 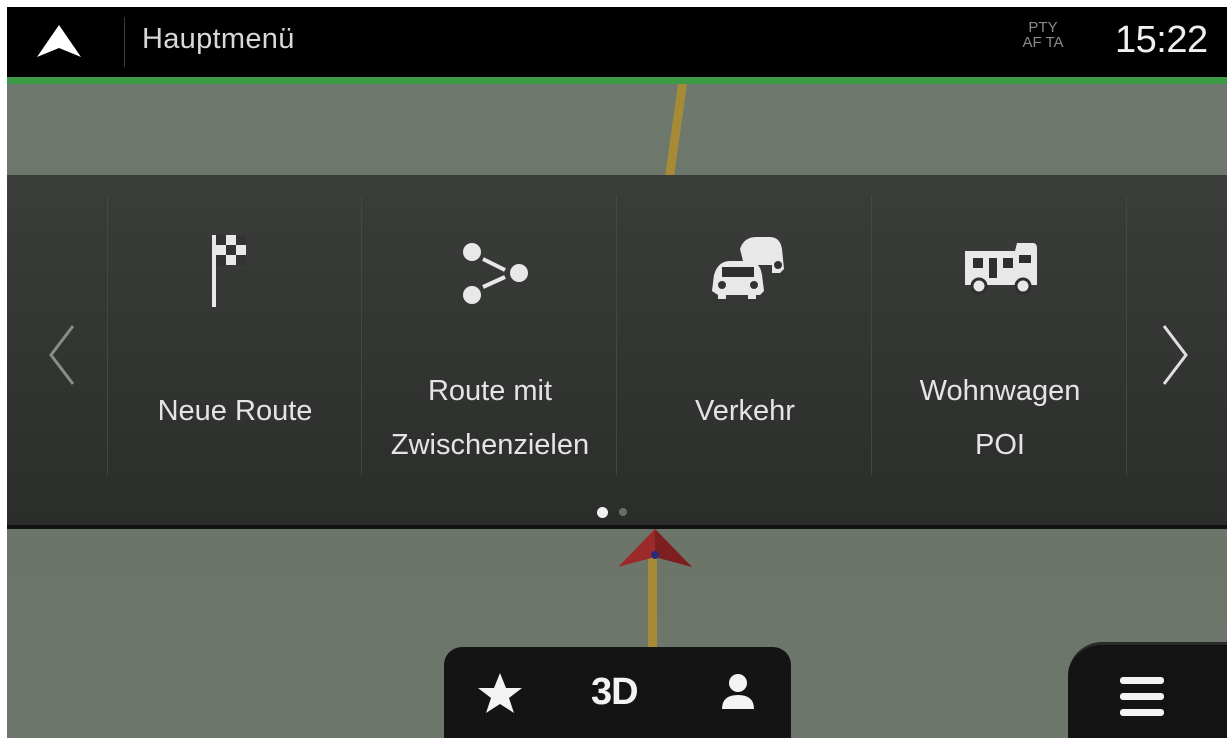 I want to click on header-bar: Hauptmenü PTY AF TA 15:22, so click(x=617, y=42).